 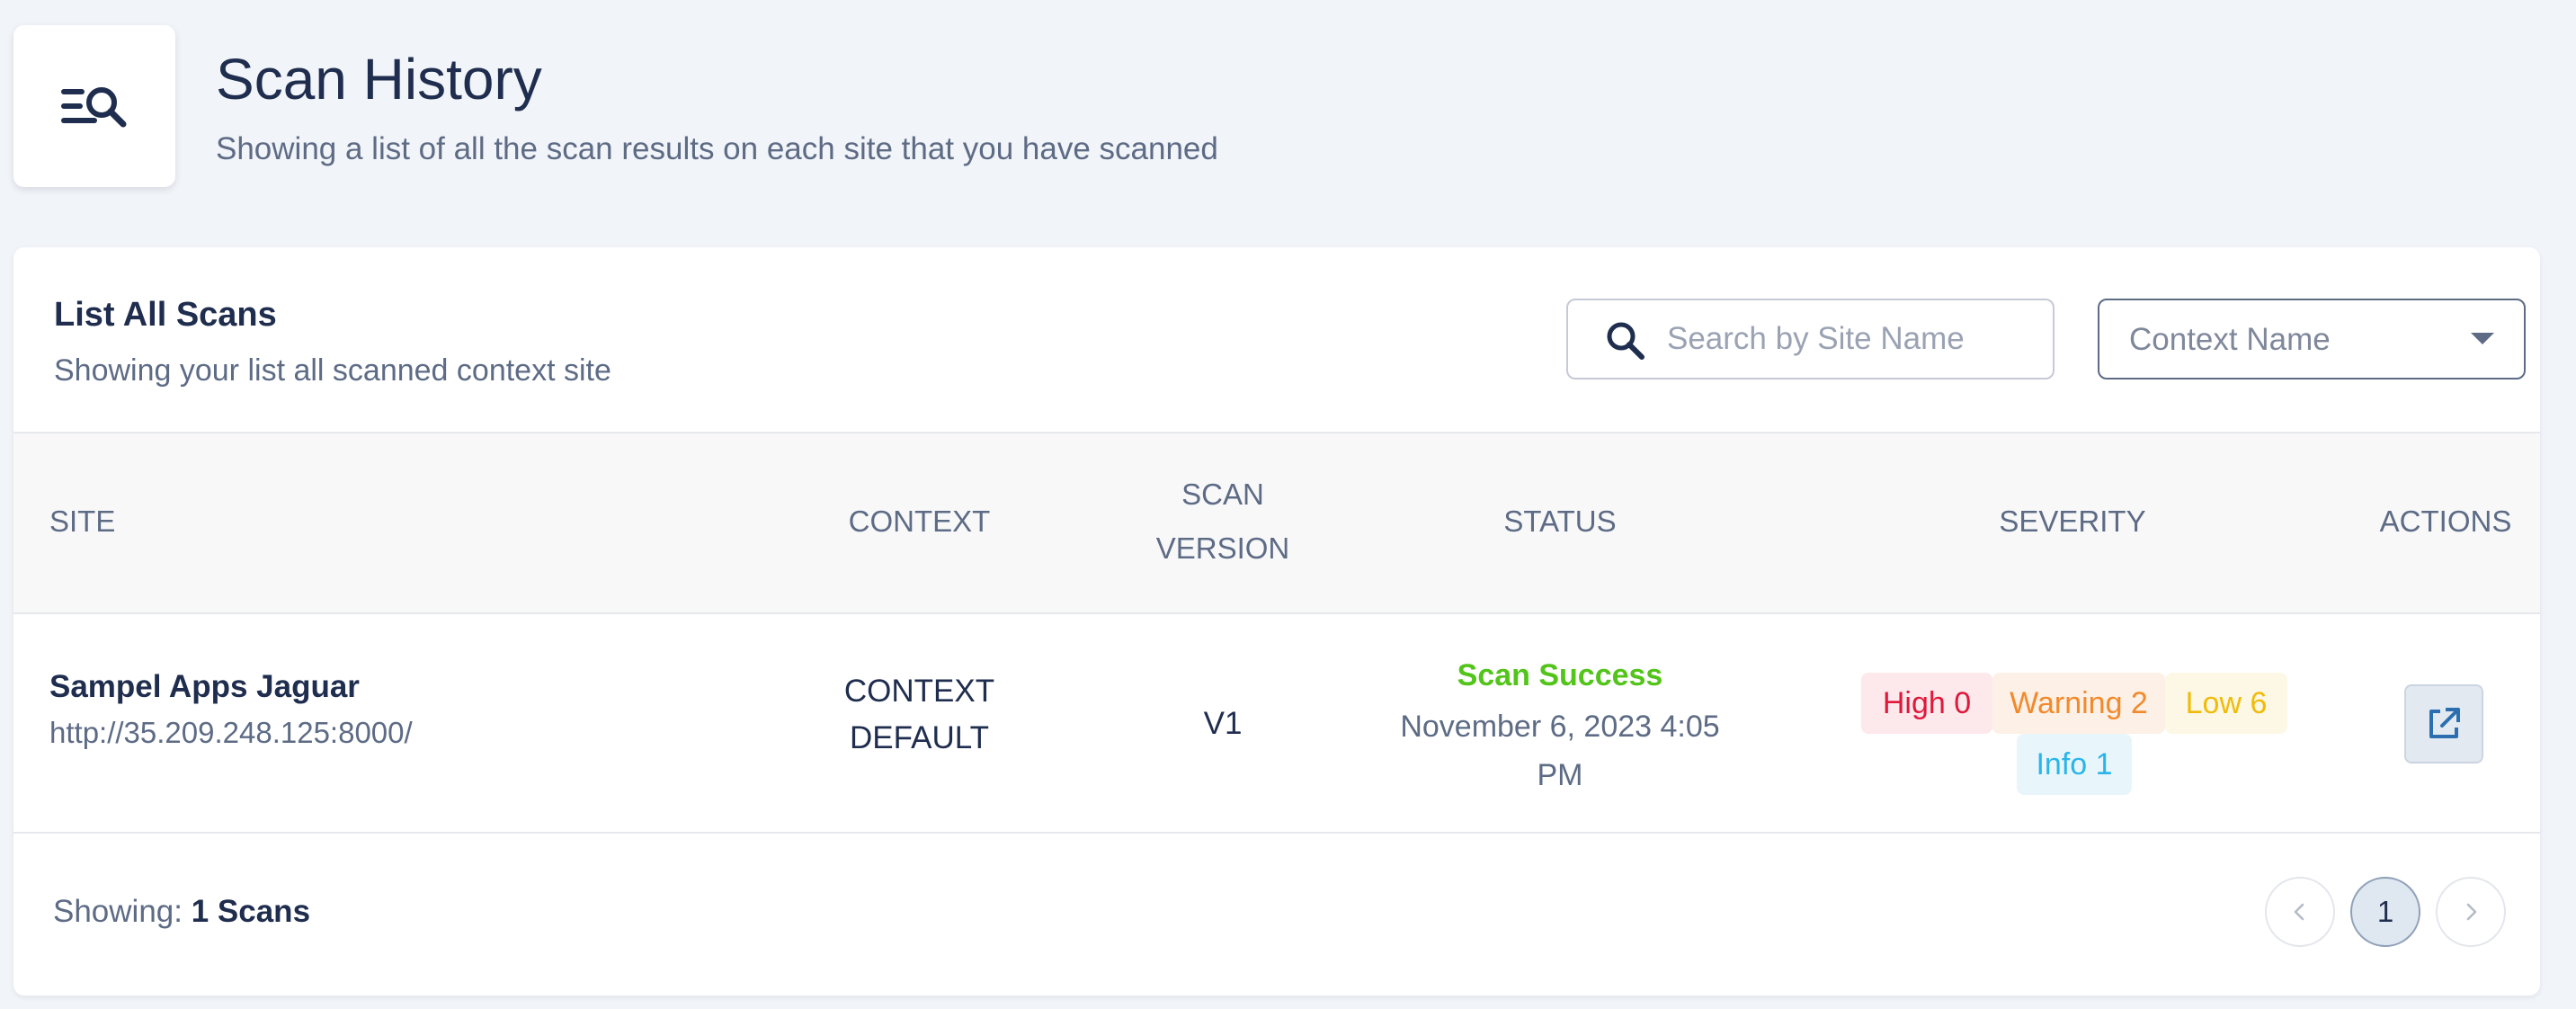 I want to click on severity-warning-badge: Warning 2, so click(x=2079, y=703).